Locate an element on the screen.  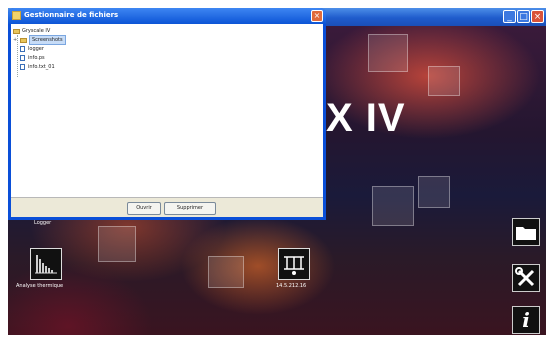
tree-item-file: info.ps is located at coordinates (32, 58).